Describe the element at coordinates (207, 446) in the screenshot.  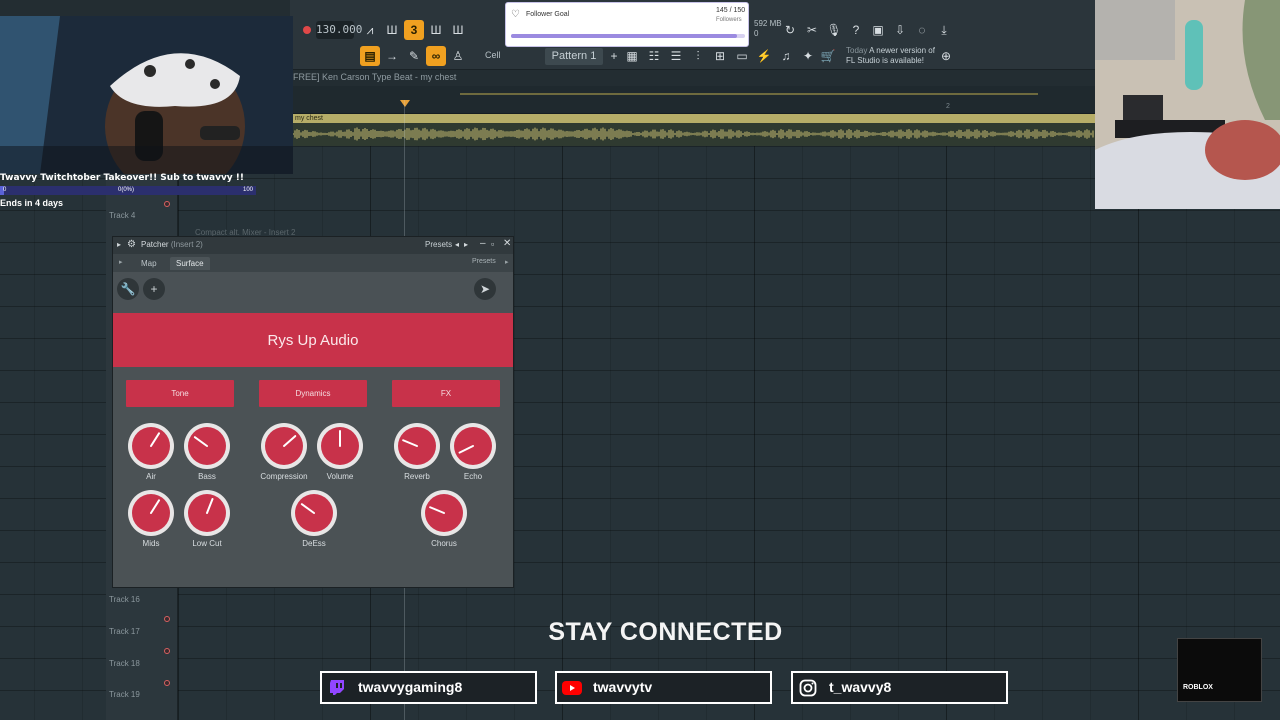
I see `bass-knob-dial` at that location.